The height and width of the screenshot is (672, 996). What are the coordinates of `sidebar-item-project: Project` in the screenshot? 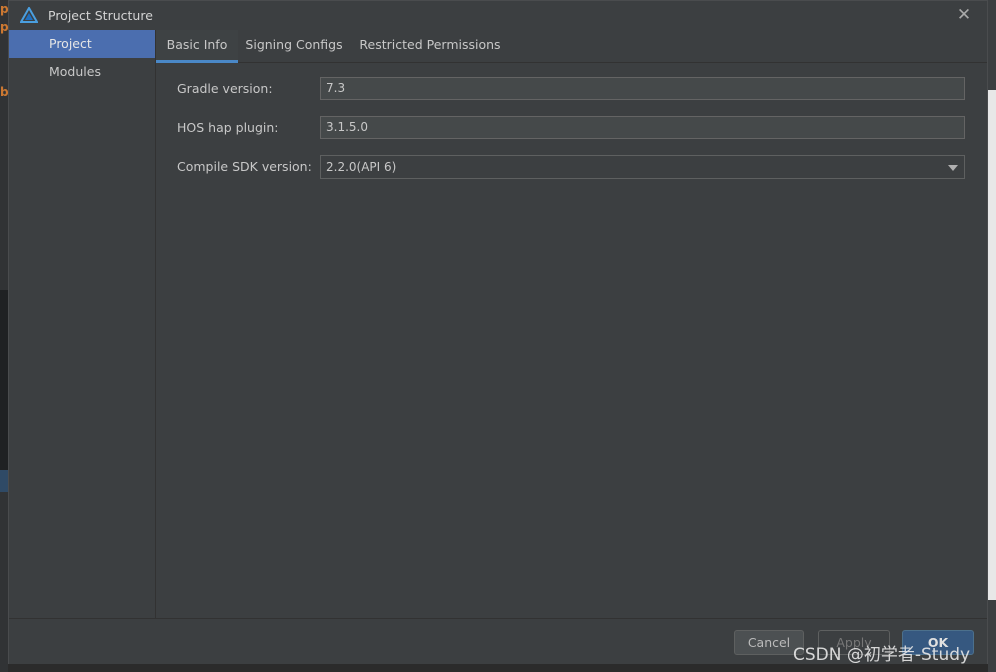 It's located at (82, 44).